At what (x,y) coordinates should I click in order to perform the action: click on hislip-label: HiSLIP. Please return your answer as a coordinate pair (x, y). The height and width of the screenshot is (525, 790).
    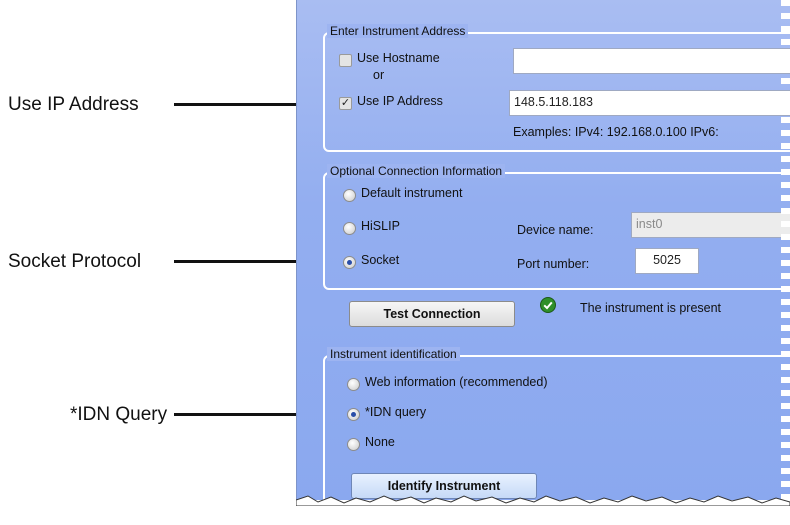
    Looking at the image, I should click on (380, 226).